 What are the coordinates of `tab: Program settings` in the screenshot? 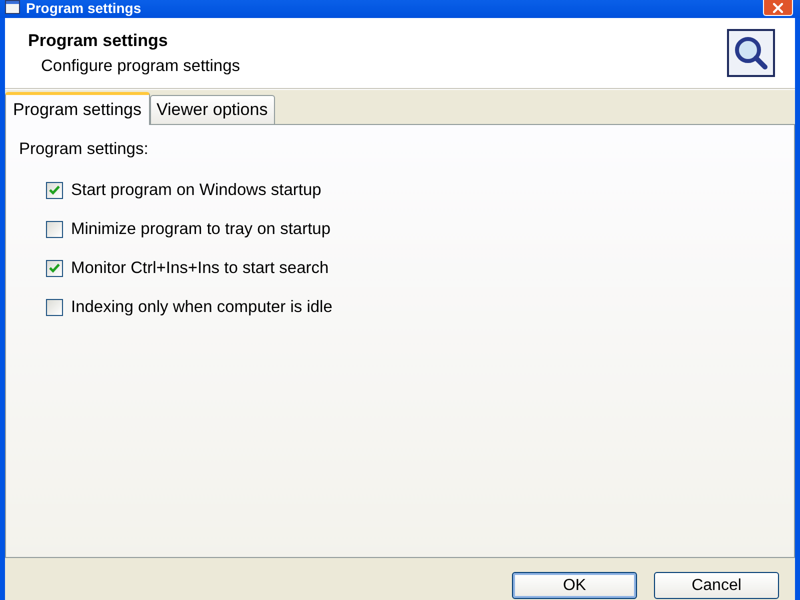 It's located at (77, 108).